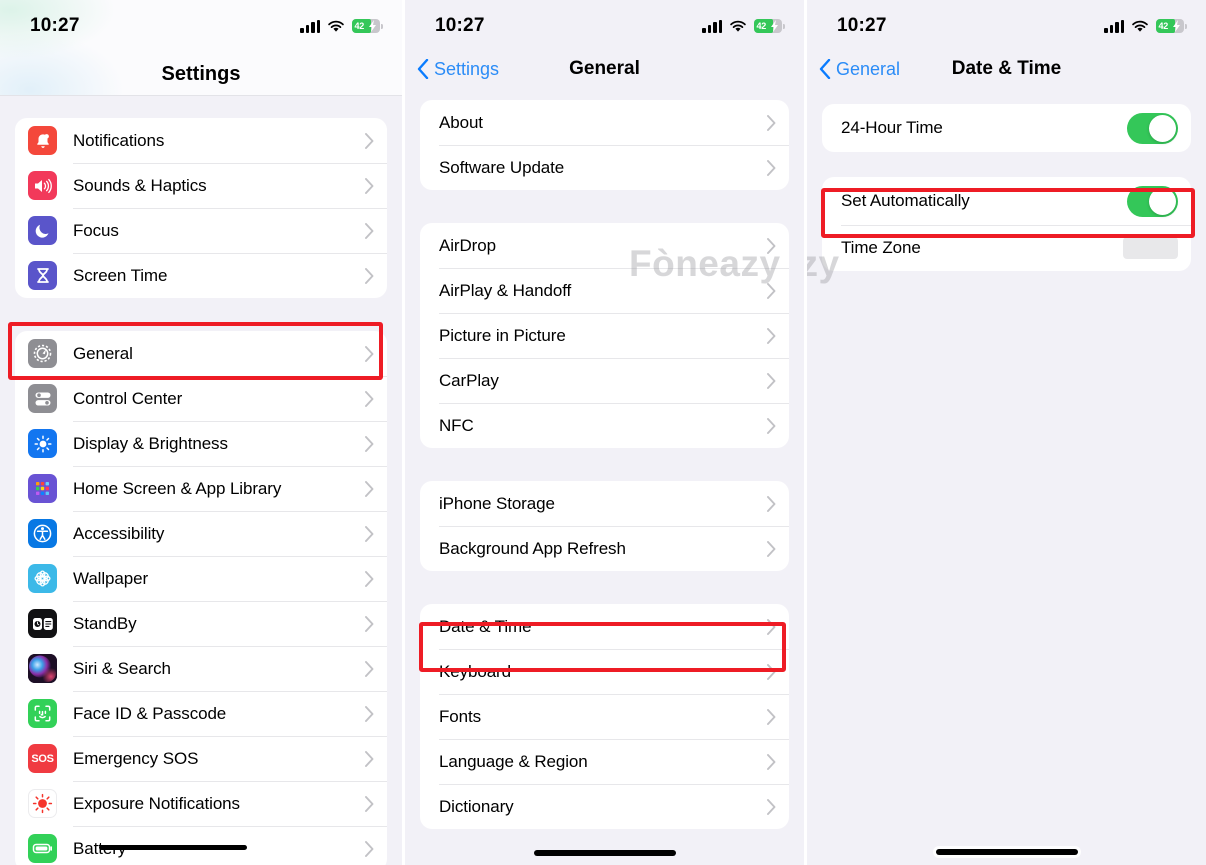 This screenshot has width=1206, height=865. What do you see at coordinates (128, 398) in the screenshot?
I see `row-label: Control Center` at bounding box center [128, 398].